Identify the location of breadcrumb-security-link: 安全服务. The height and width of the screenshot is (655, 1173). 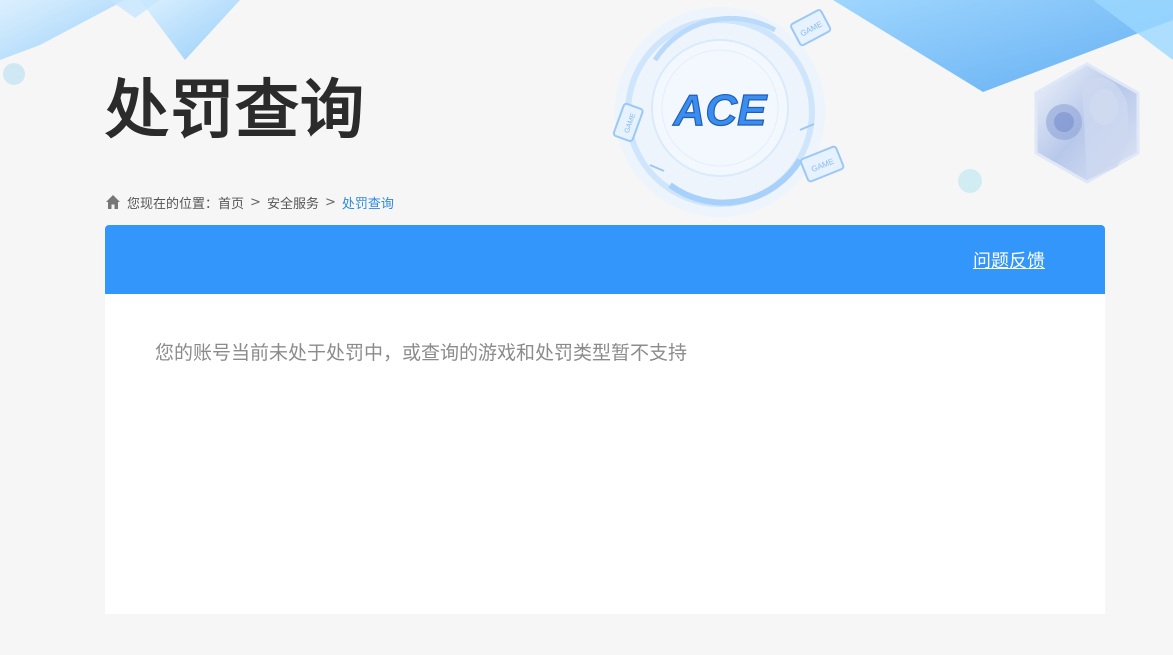
(293, 202).